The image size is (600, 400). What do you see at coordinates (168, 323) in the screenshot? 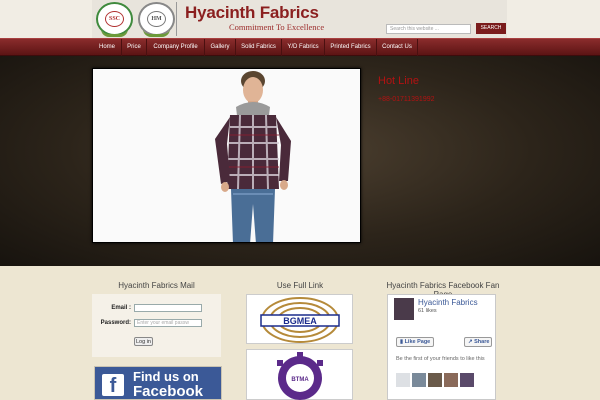
I see `password-field: Enter your email passw` at bounding box center [168, 323].